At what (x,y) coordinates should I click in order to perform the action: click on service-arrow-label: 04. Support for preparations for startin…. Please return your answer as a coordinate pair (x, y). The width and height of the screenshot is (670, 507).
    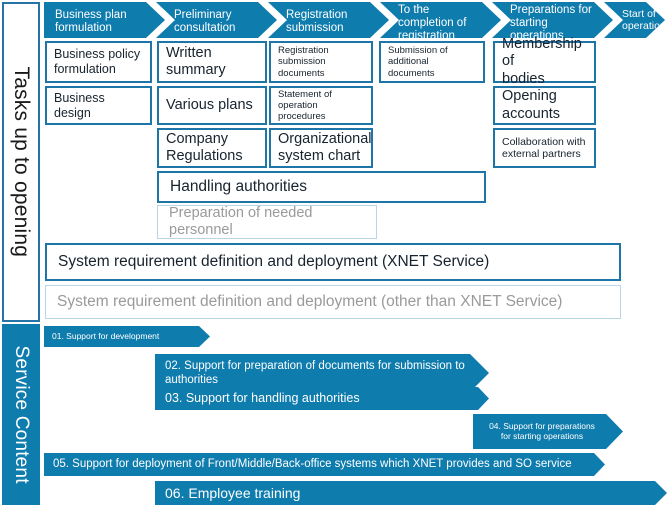
    Looking at the image, I should click on (542, 431).